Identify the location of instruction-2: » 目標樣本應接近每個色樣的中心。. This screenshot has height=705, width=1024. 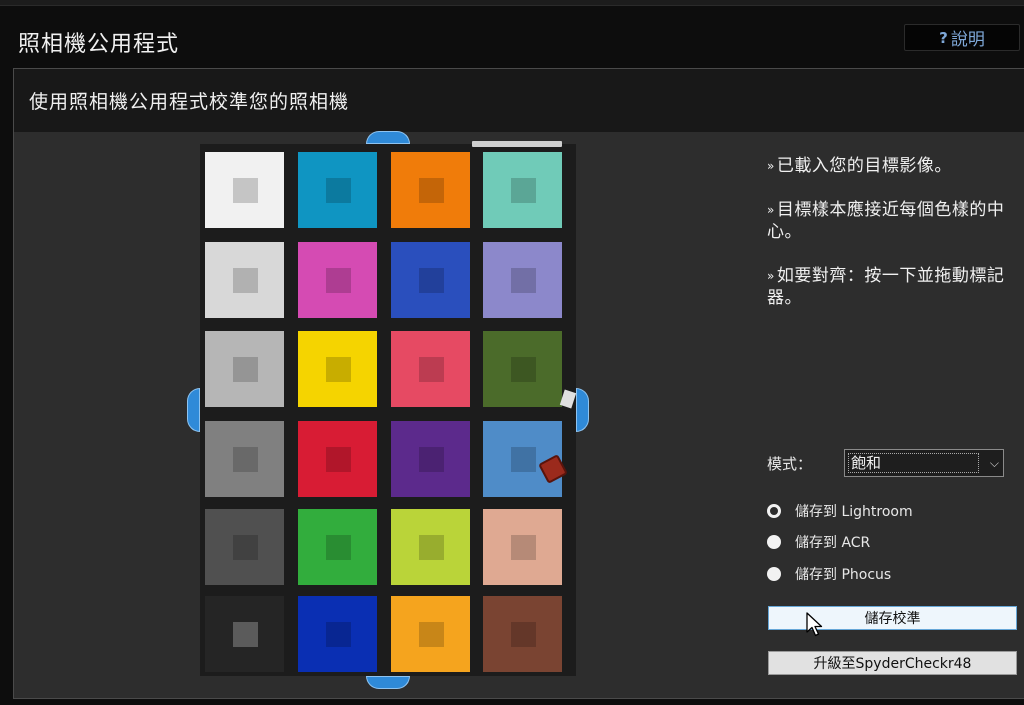
(886, 221).